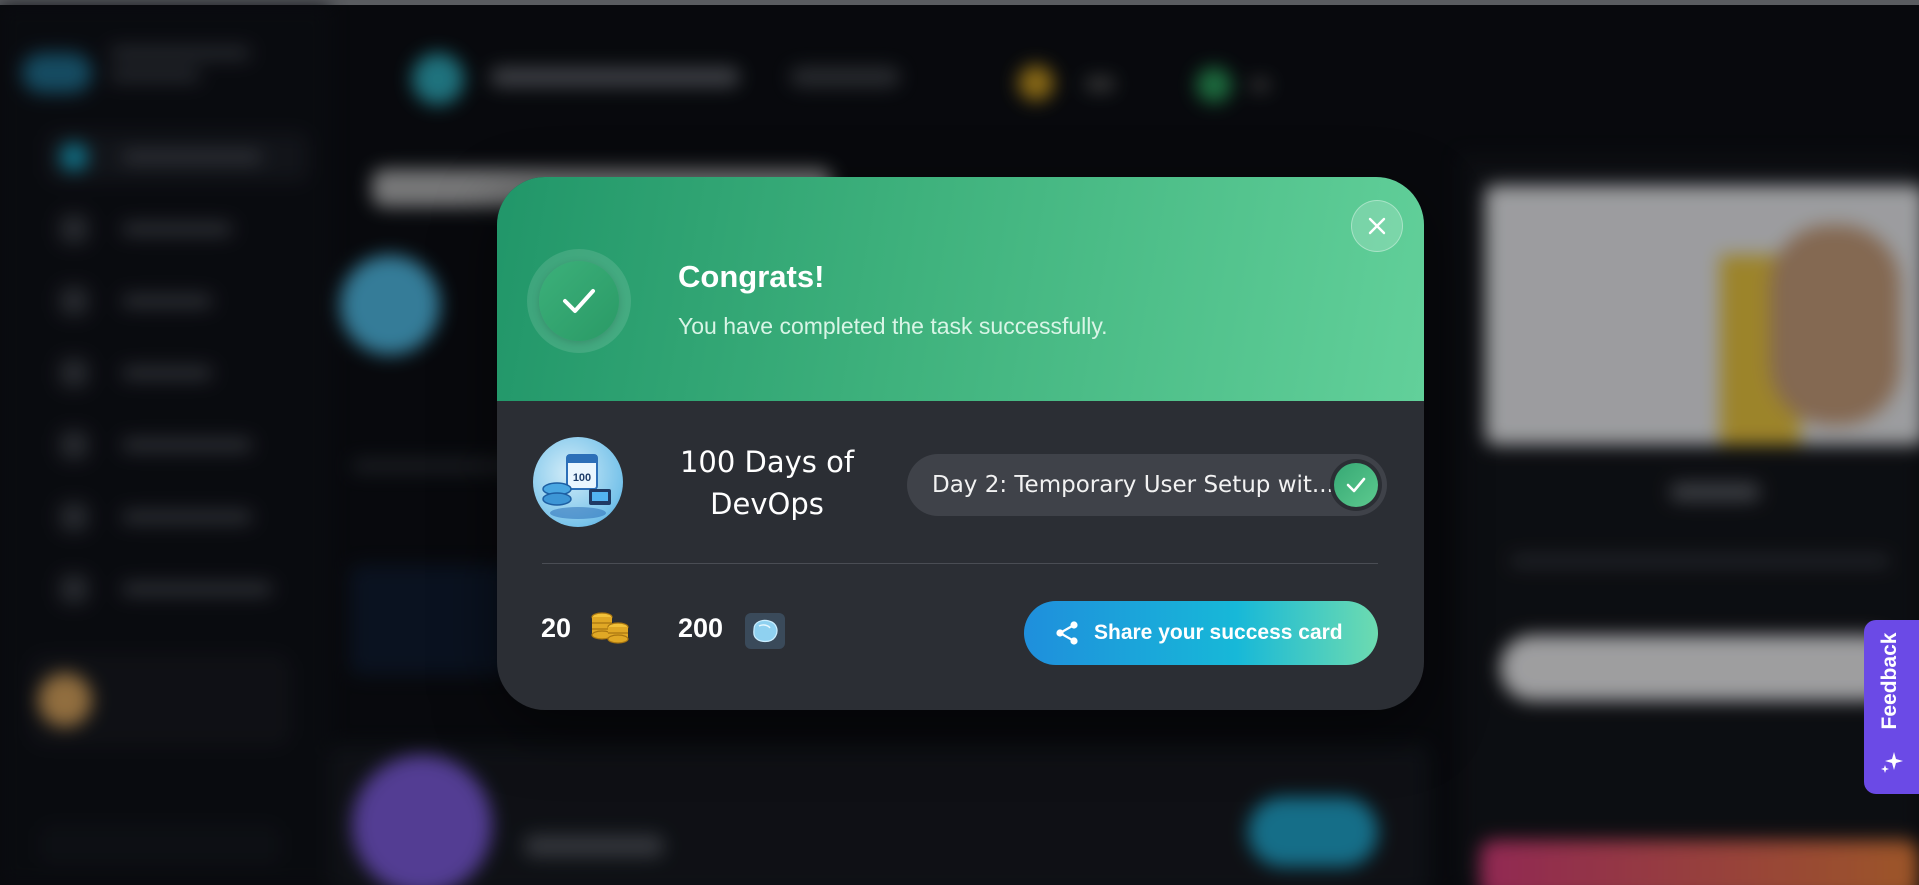  I want to click on close-icon, so click(1377, 226).